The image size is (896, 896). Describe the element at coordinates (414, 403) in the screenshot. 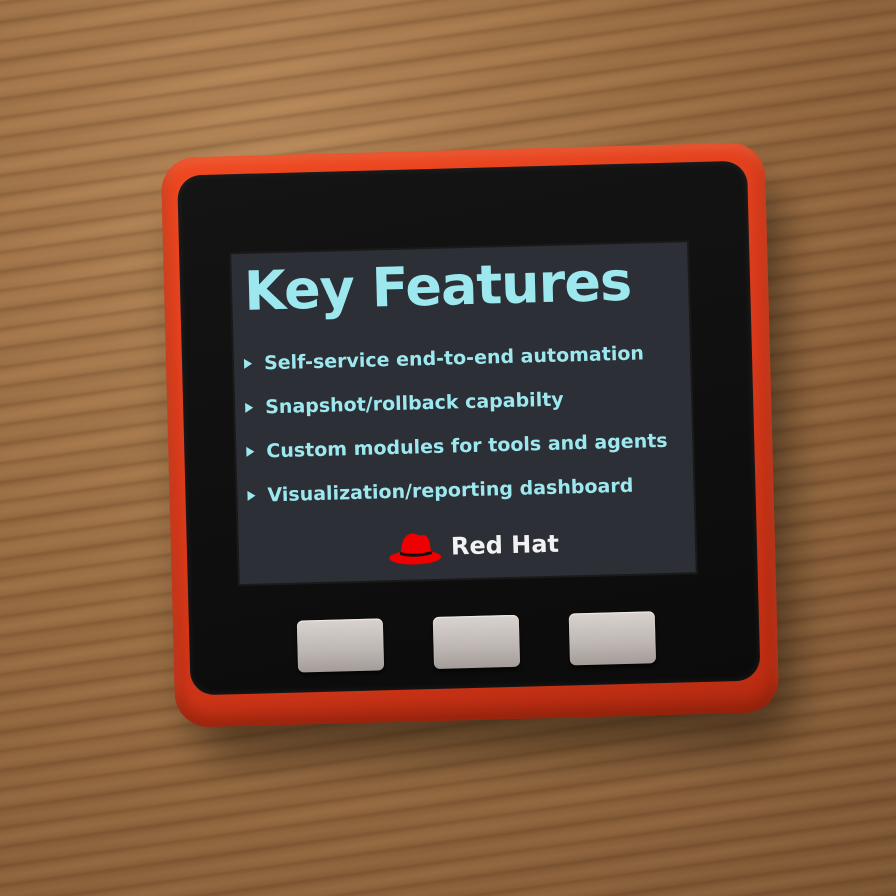

I see `feature-label: Snapshot/rollback capabilty` at that location.